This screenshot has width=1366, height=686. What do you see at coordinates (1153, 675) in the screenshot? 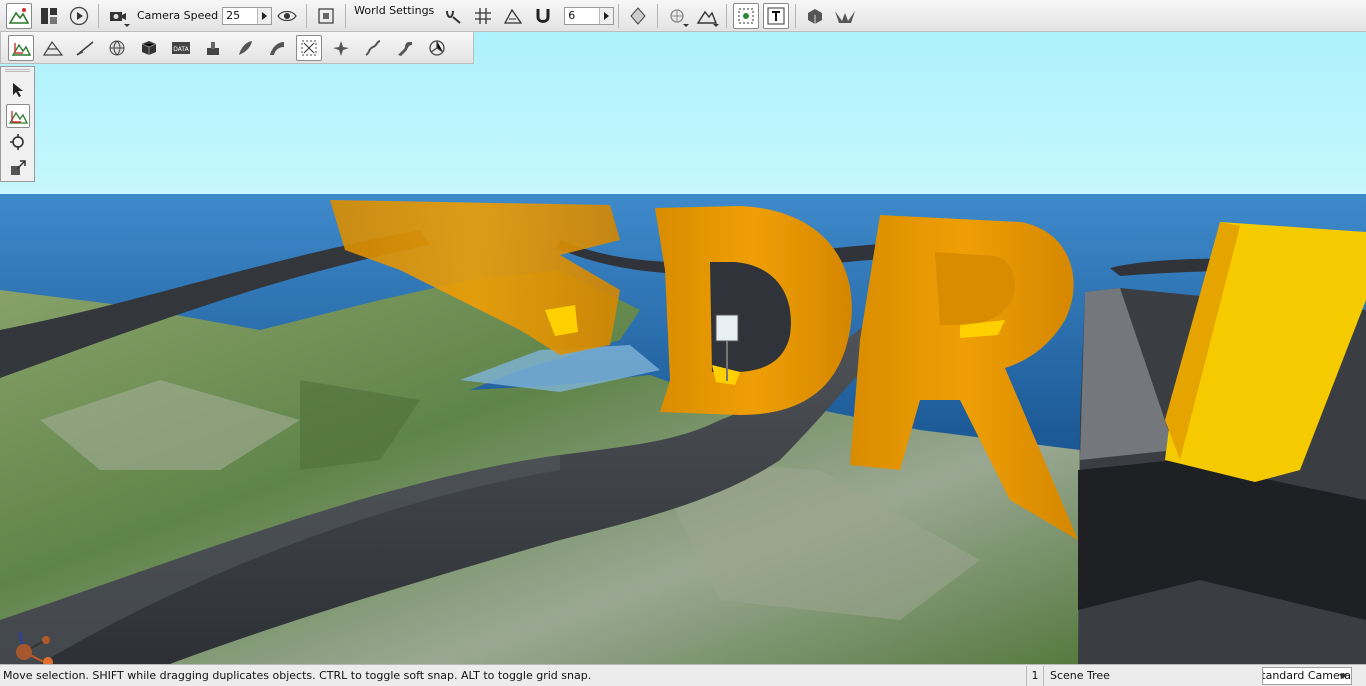
I see `scene-tree-label: Scene Tree` at bounding box center [1153, 675].